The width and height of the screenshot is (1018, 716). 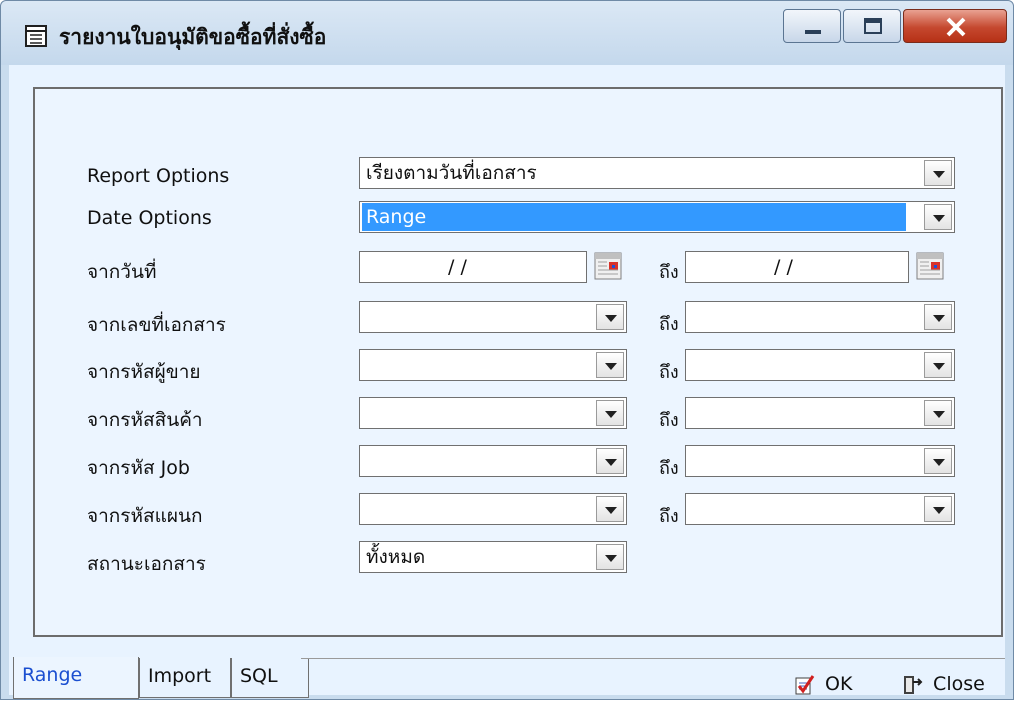 I want to click on tab-import: Import, so click(x=185, y=678).